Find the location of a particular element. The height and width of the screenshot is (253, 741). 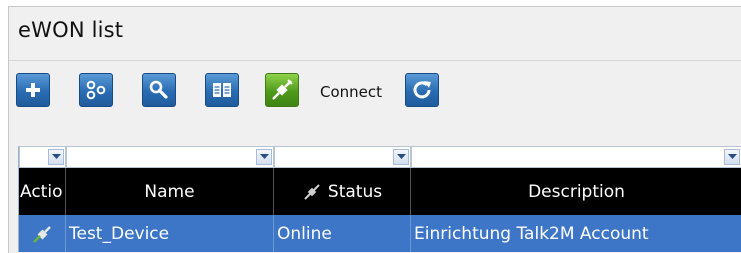

title-divider is located at coordinates (375, 60).